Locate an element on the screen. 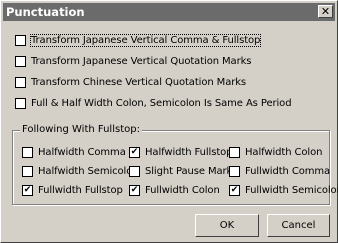 This screenshot has height=243, width=338. option-fullwidth-semicolon: Fullwidth Semicolon is located at coordinates (283, 190).